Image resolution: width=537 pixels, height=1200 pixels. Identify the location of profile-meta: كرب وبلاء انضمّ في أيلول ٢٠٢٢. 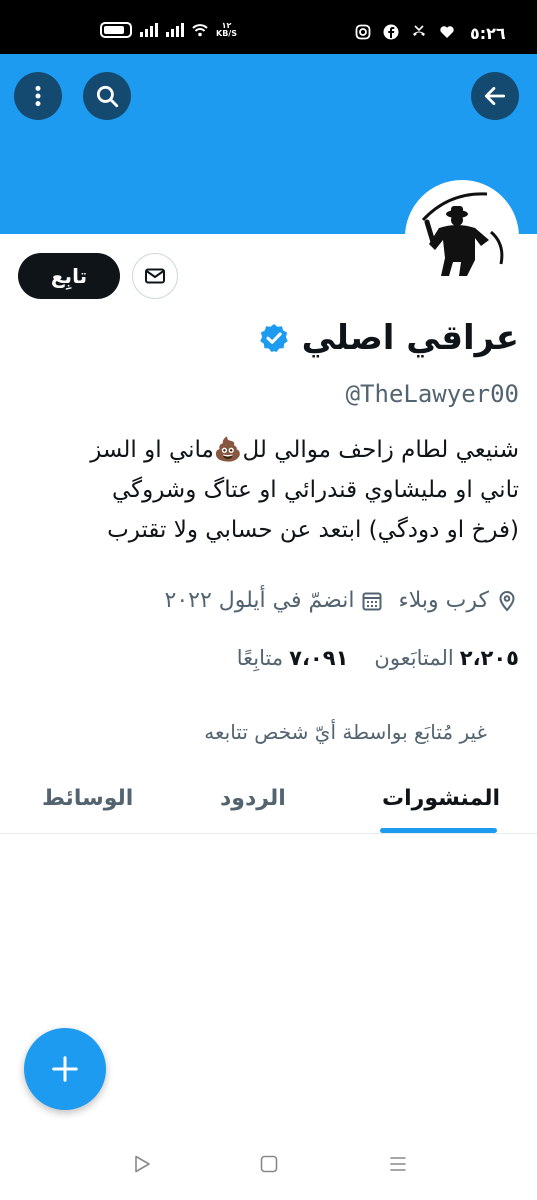
(342, 600).